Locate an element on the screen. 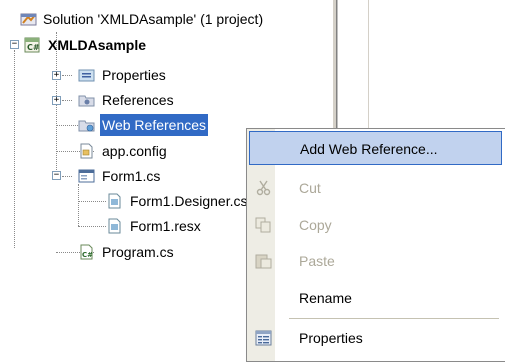  tree-item-project: C# XMLDAsample is located at coordinates (134, 45).